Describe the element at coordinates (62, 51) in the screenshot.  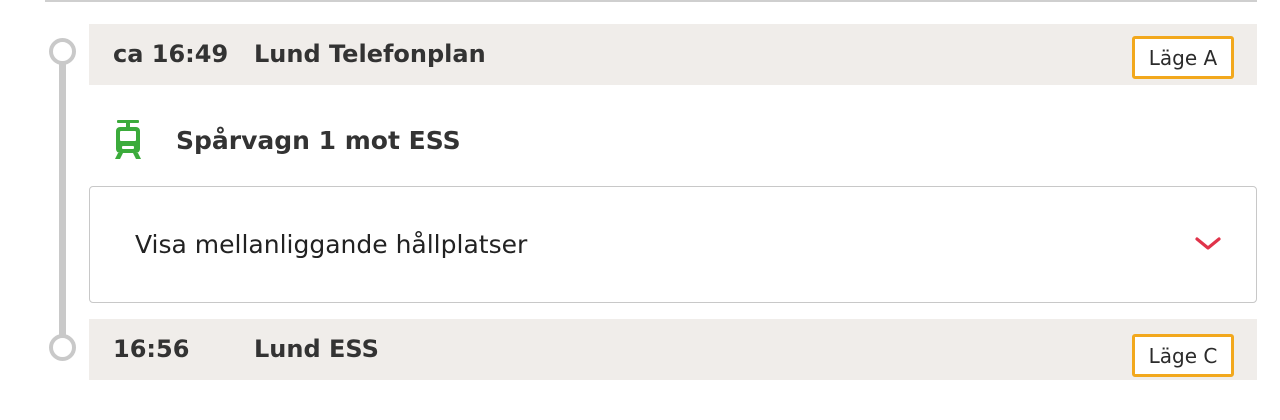
I see `timeline-dot-departure` at that location.